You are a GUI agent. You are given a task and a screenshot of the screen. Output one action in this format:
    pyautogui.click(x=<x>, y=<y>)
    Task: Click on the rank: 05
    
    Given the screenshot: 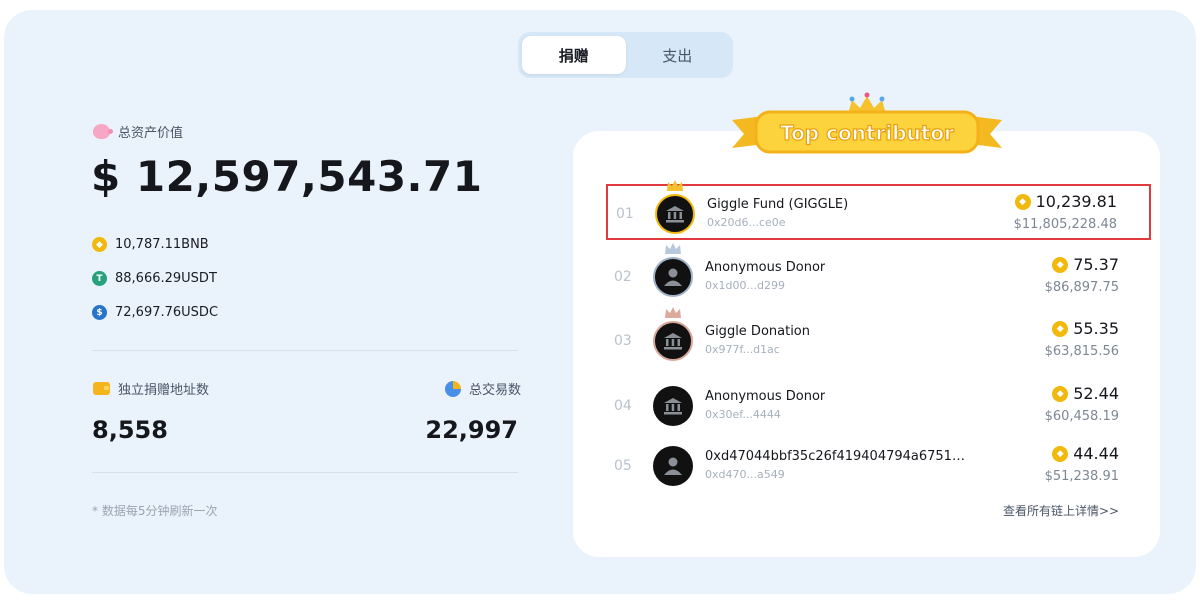 What is the action you would take?
    pyautogui.click(x=623, y=466)
    